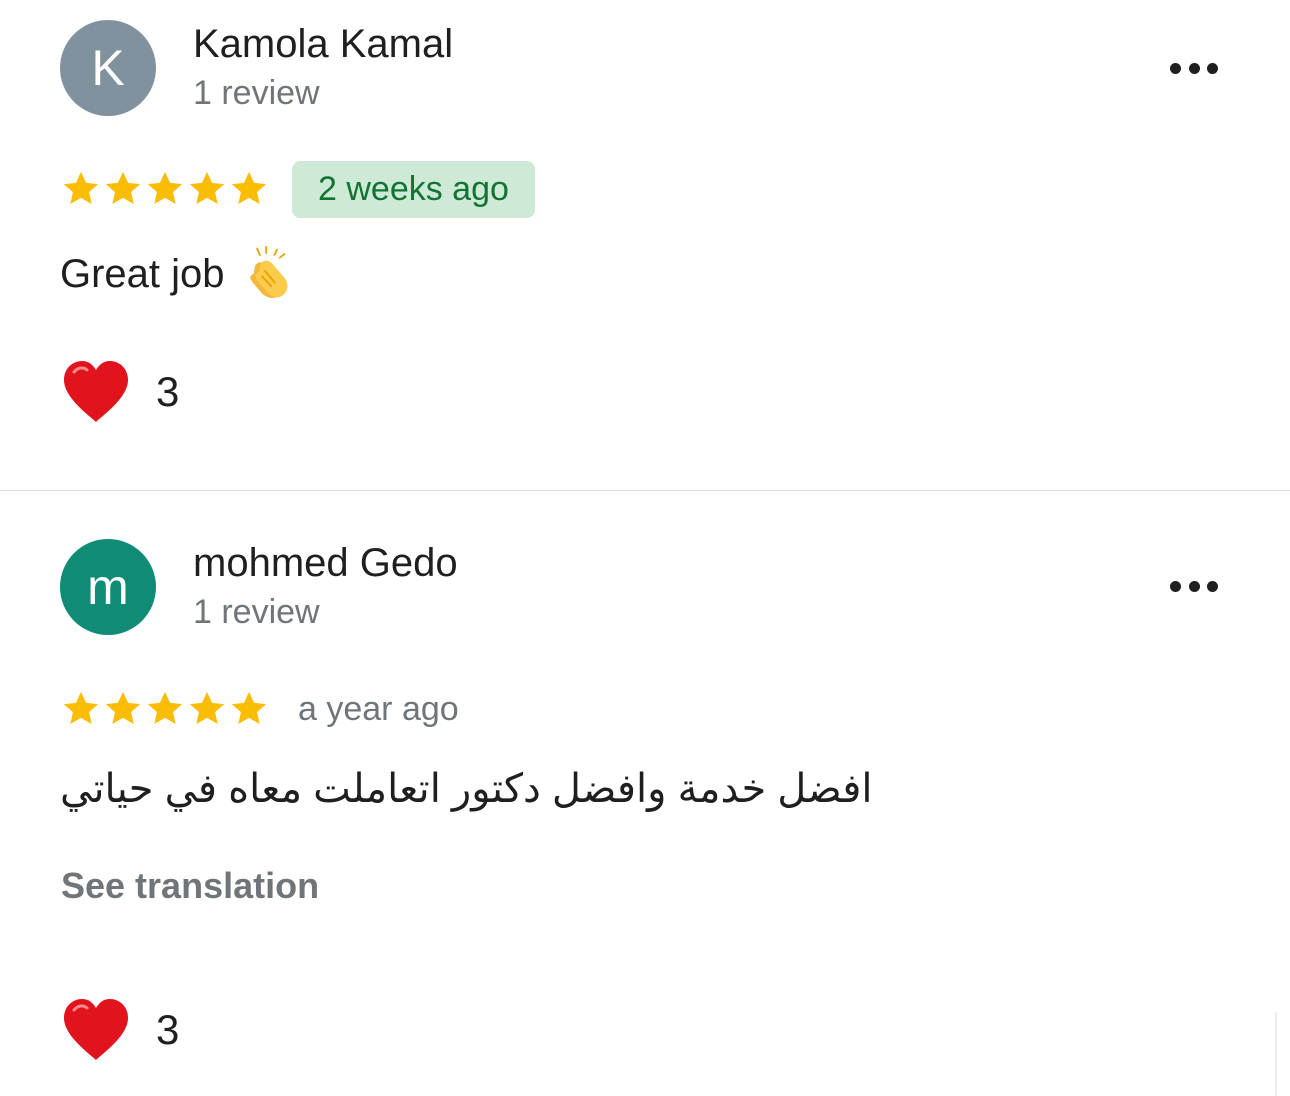 The width and height of the screenshot is (1290, 1096). I want to click on avatar-letter: K, so click(108, 68).